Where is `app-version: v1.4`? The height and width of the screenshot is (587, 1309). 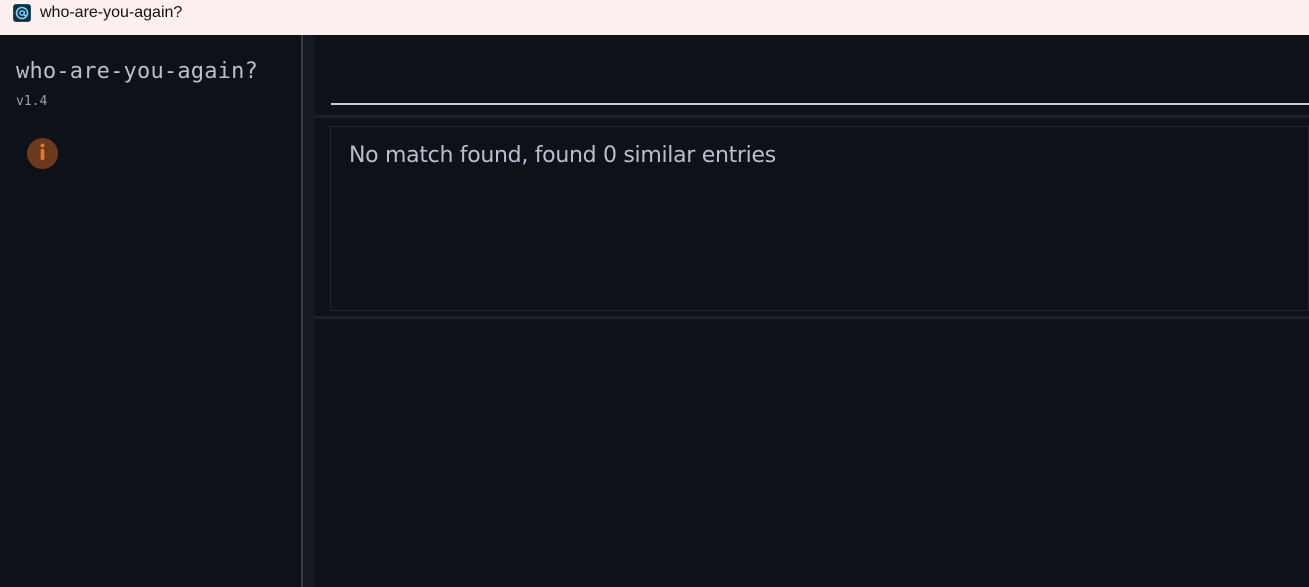 app-version: v1.4 is located at coordinates (32, 101).